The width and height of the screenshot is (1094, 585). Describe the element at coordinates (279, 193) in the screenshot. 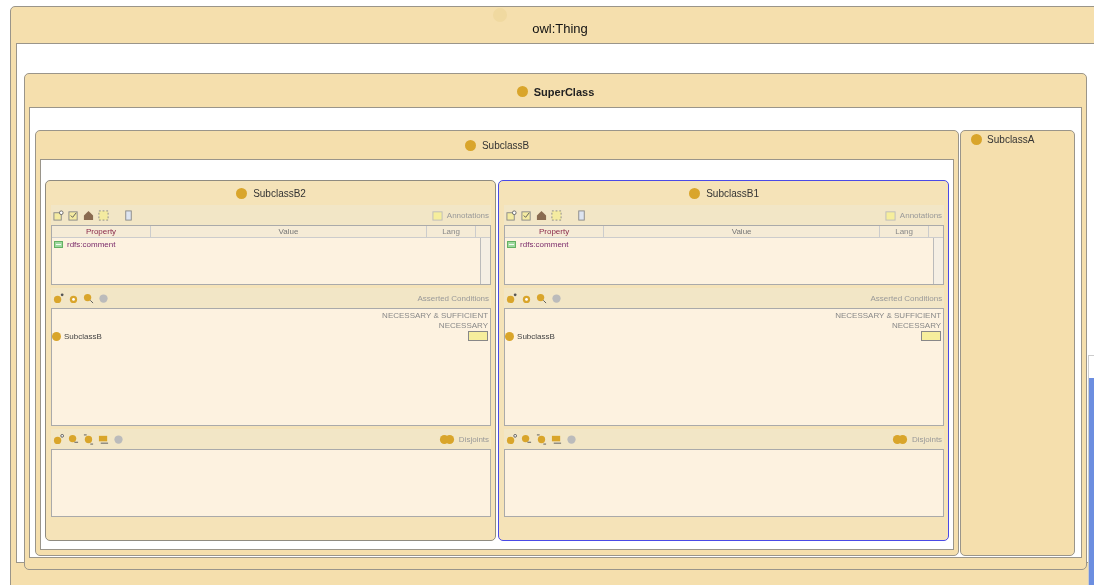

I see `class-name: SubclassB2` at that location.